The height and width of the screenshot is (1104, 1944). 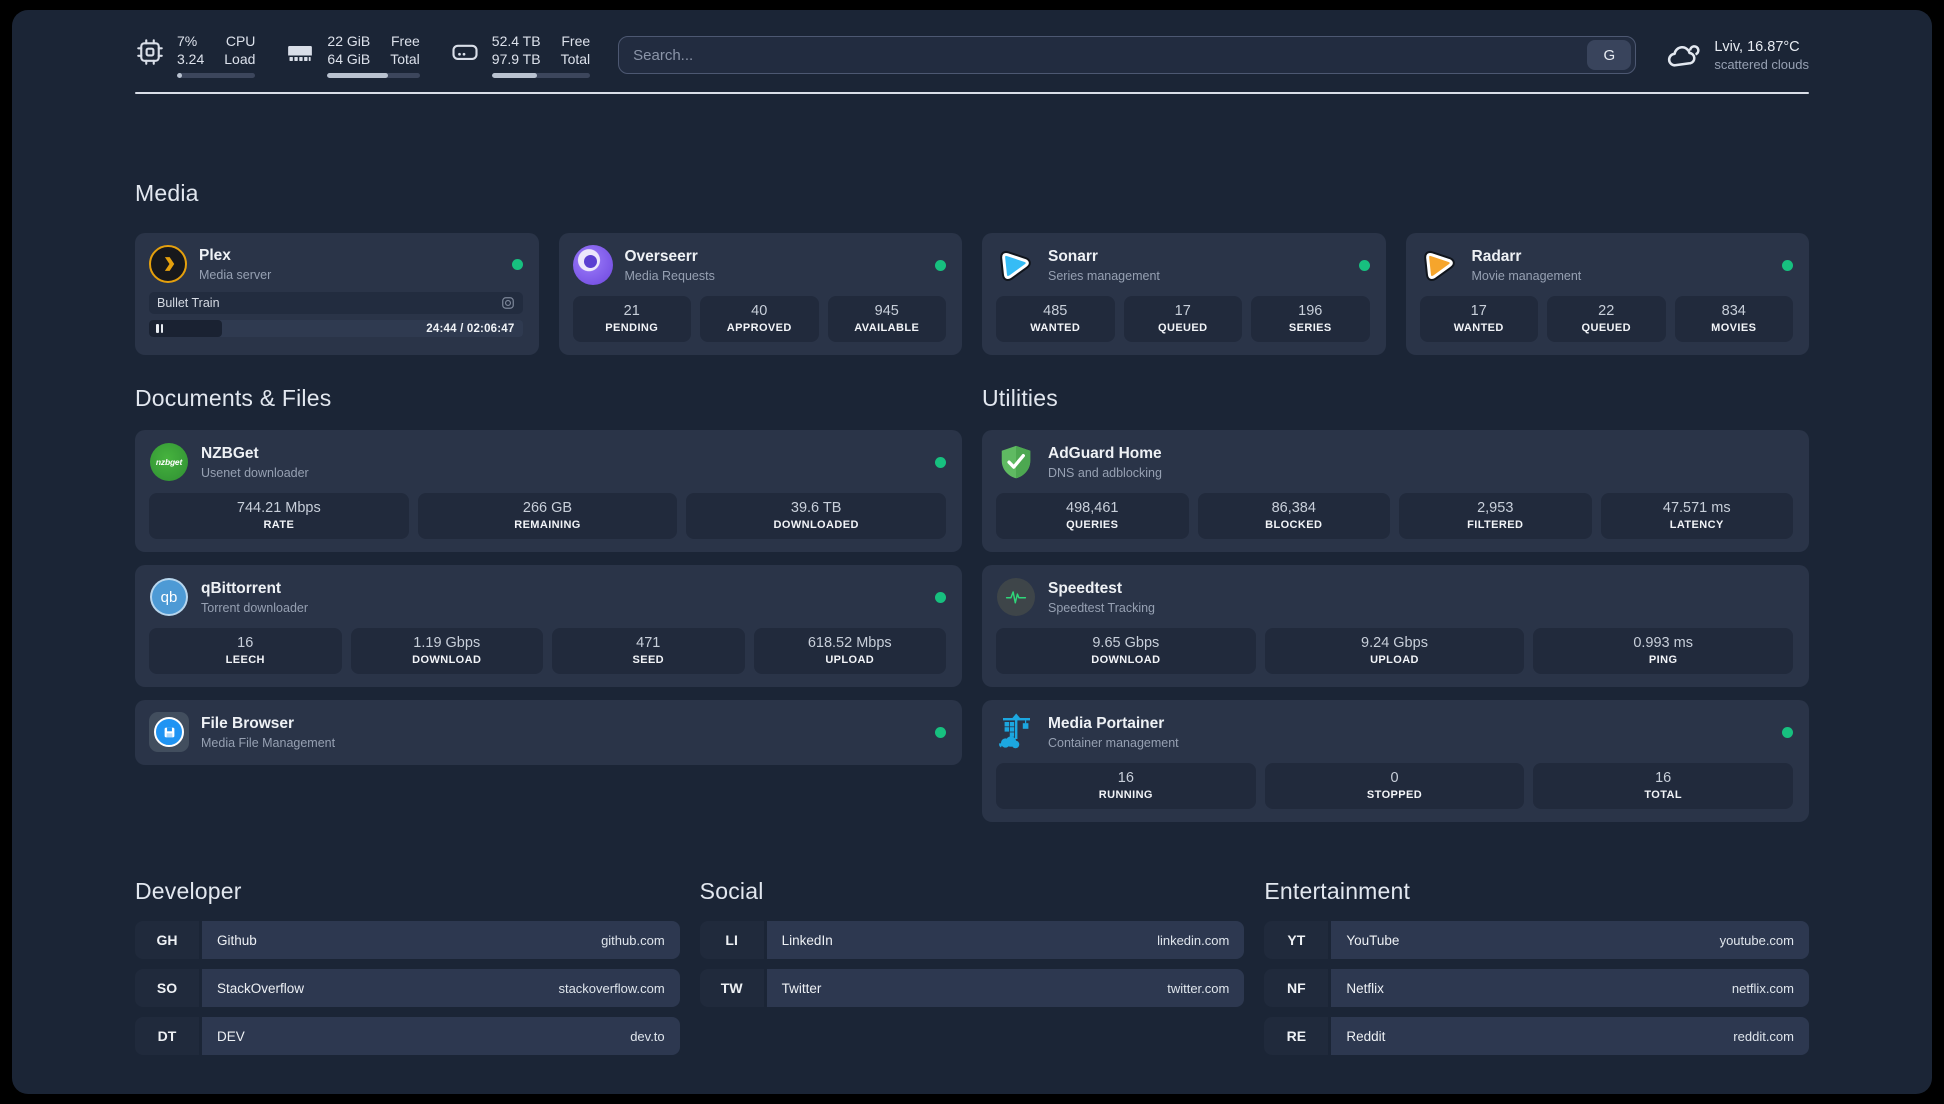 I want to click on link-tag: DT, so click(x=167, y=1036).